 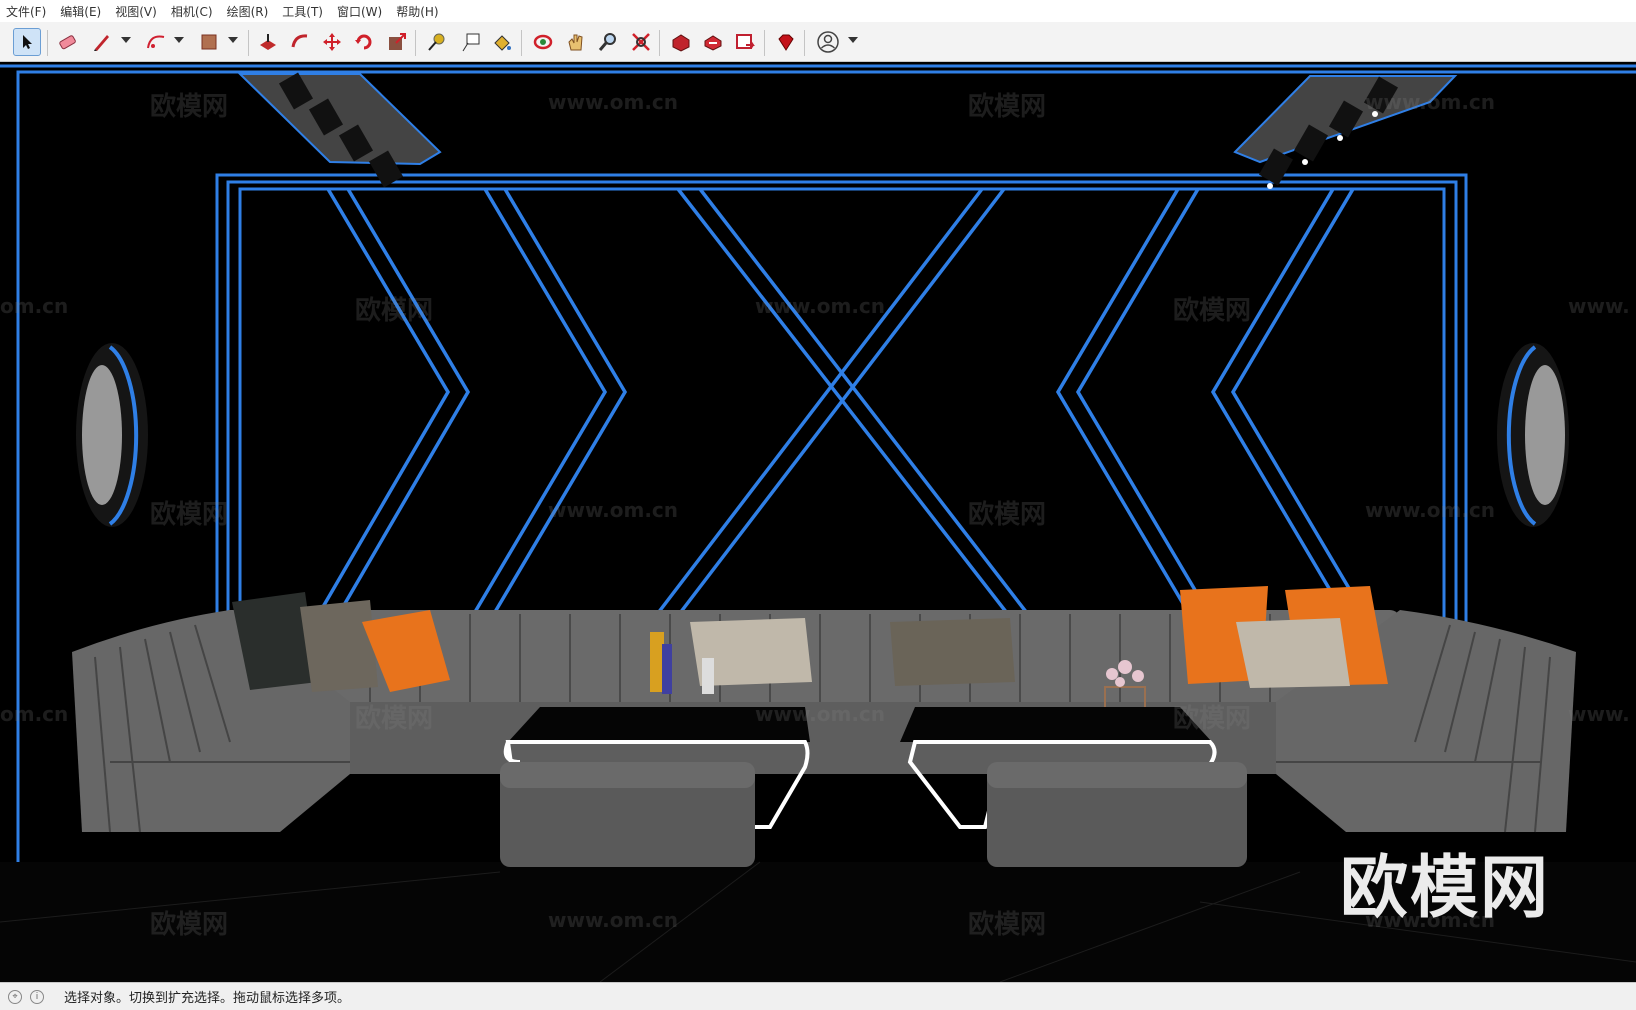 I want to click on line-tool-button, so click(x=102, y=42).